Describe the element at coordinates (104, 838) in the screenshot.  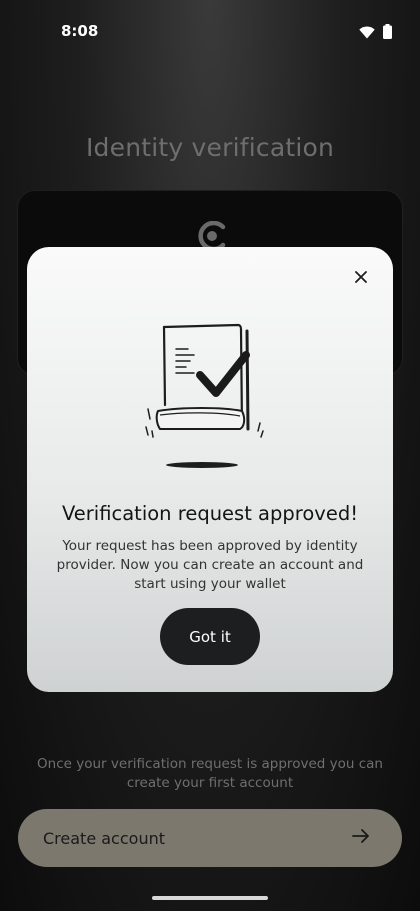
I see `create-account-label: Create account` at that location.